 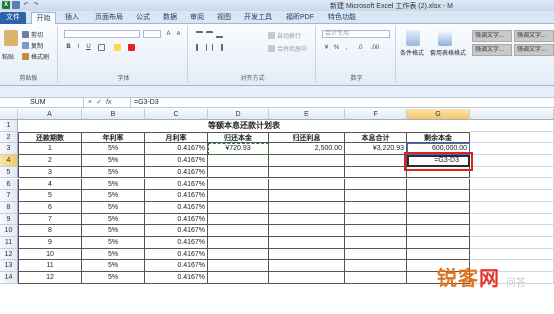 What do you see at coordinates (9, 126) in the screenshot?
I see `row-header-1: 1` at bounding box center [9, 126].